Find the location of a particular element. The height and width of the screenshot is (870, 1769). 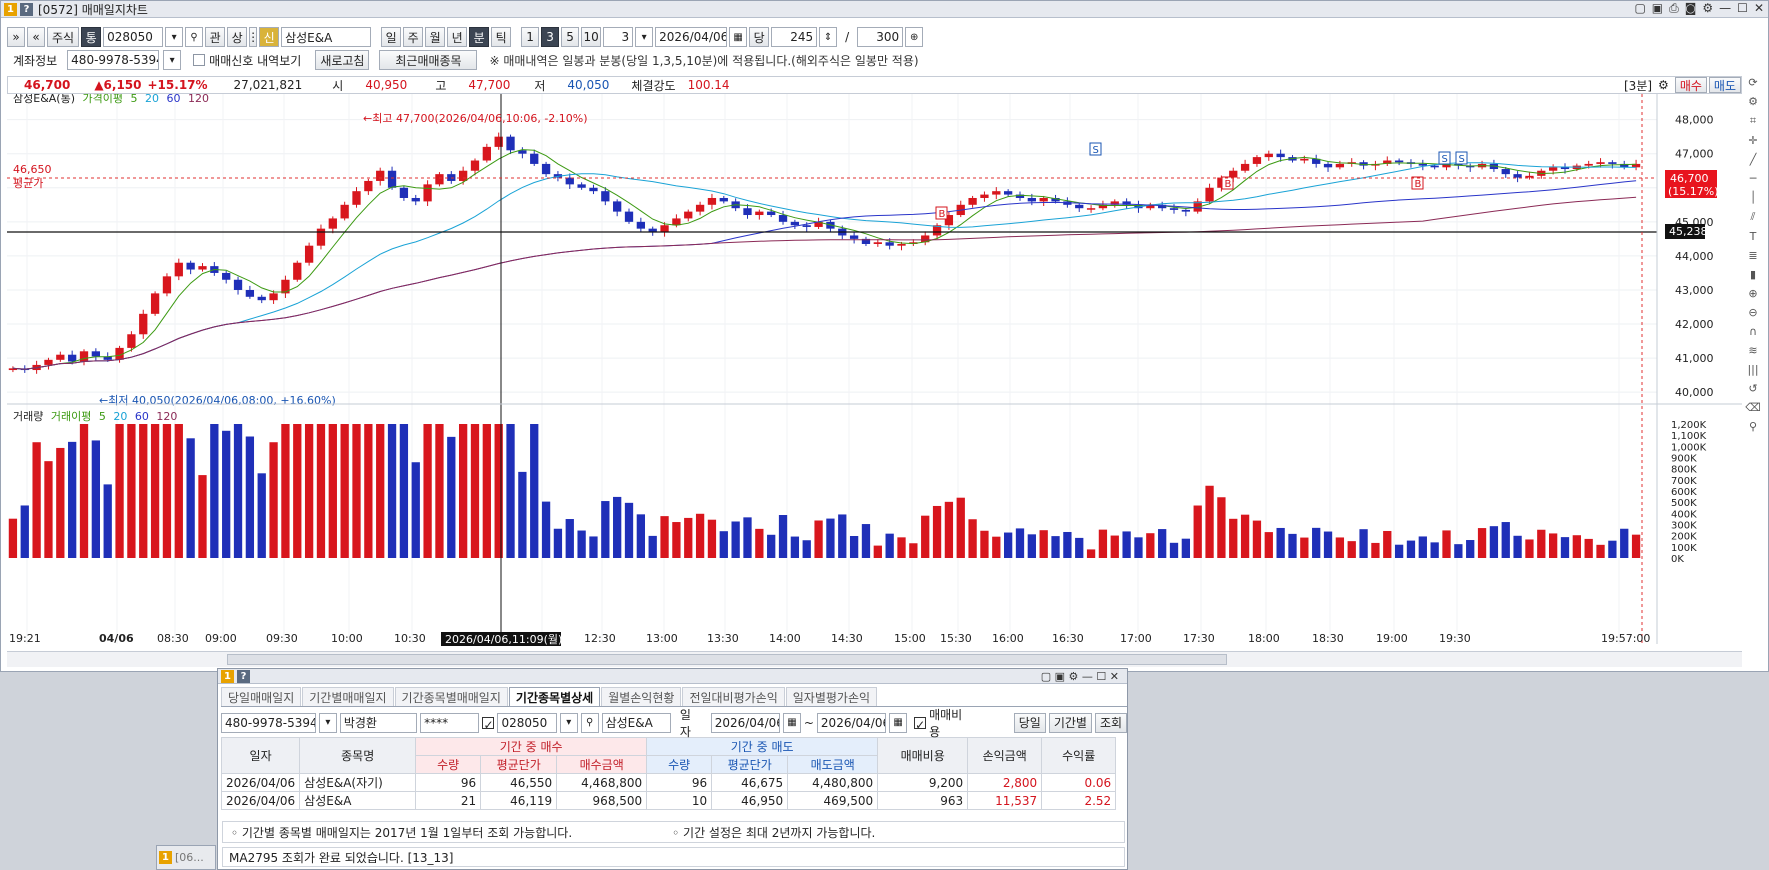

search-chart-icon: ⚲ is located at coordinates (1753, 426).